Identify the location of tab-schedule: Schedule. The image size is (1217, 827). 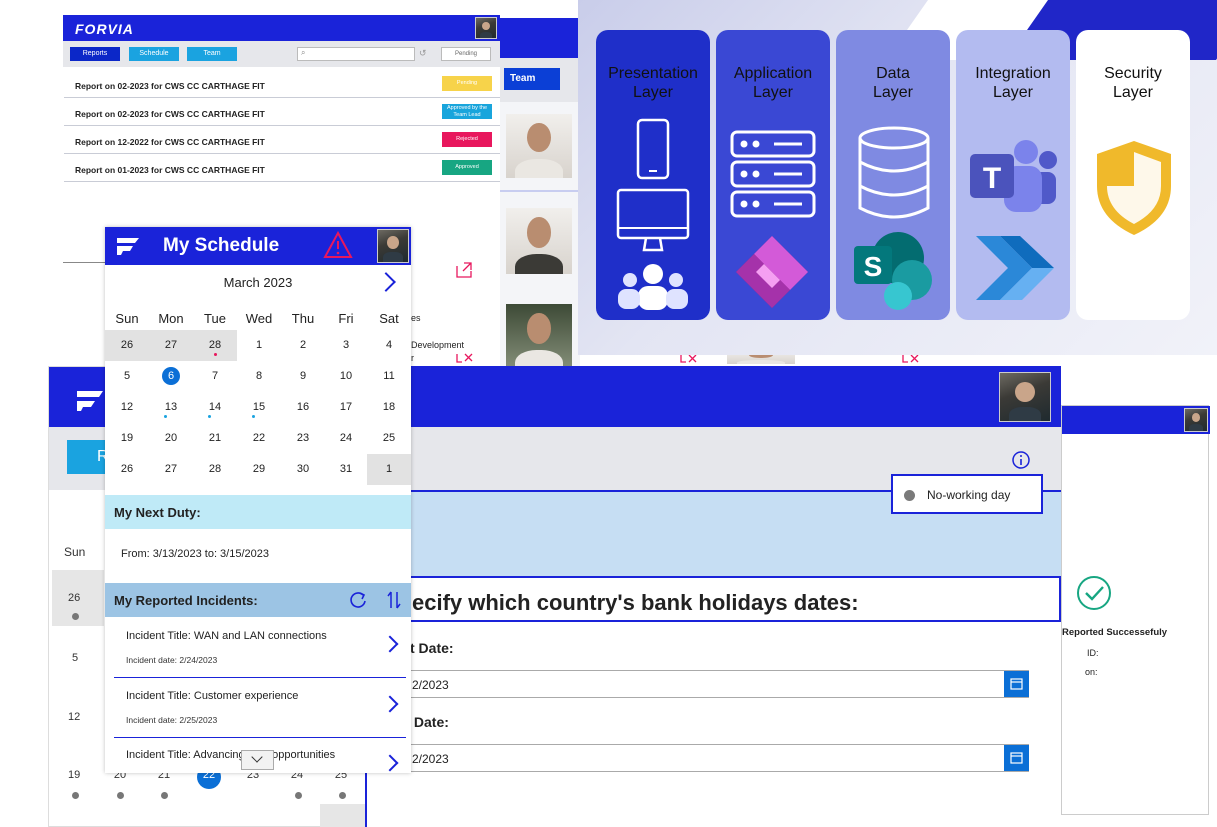
(154, 54).